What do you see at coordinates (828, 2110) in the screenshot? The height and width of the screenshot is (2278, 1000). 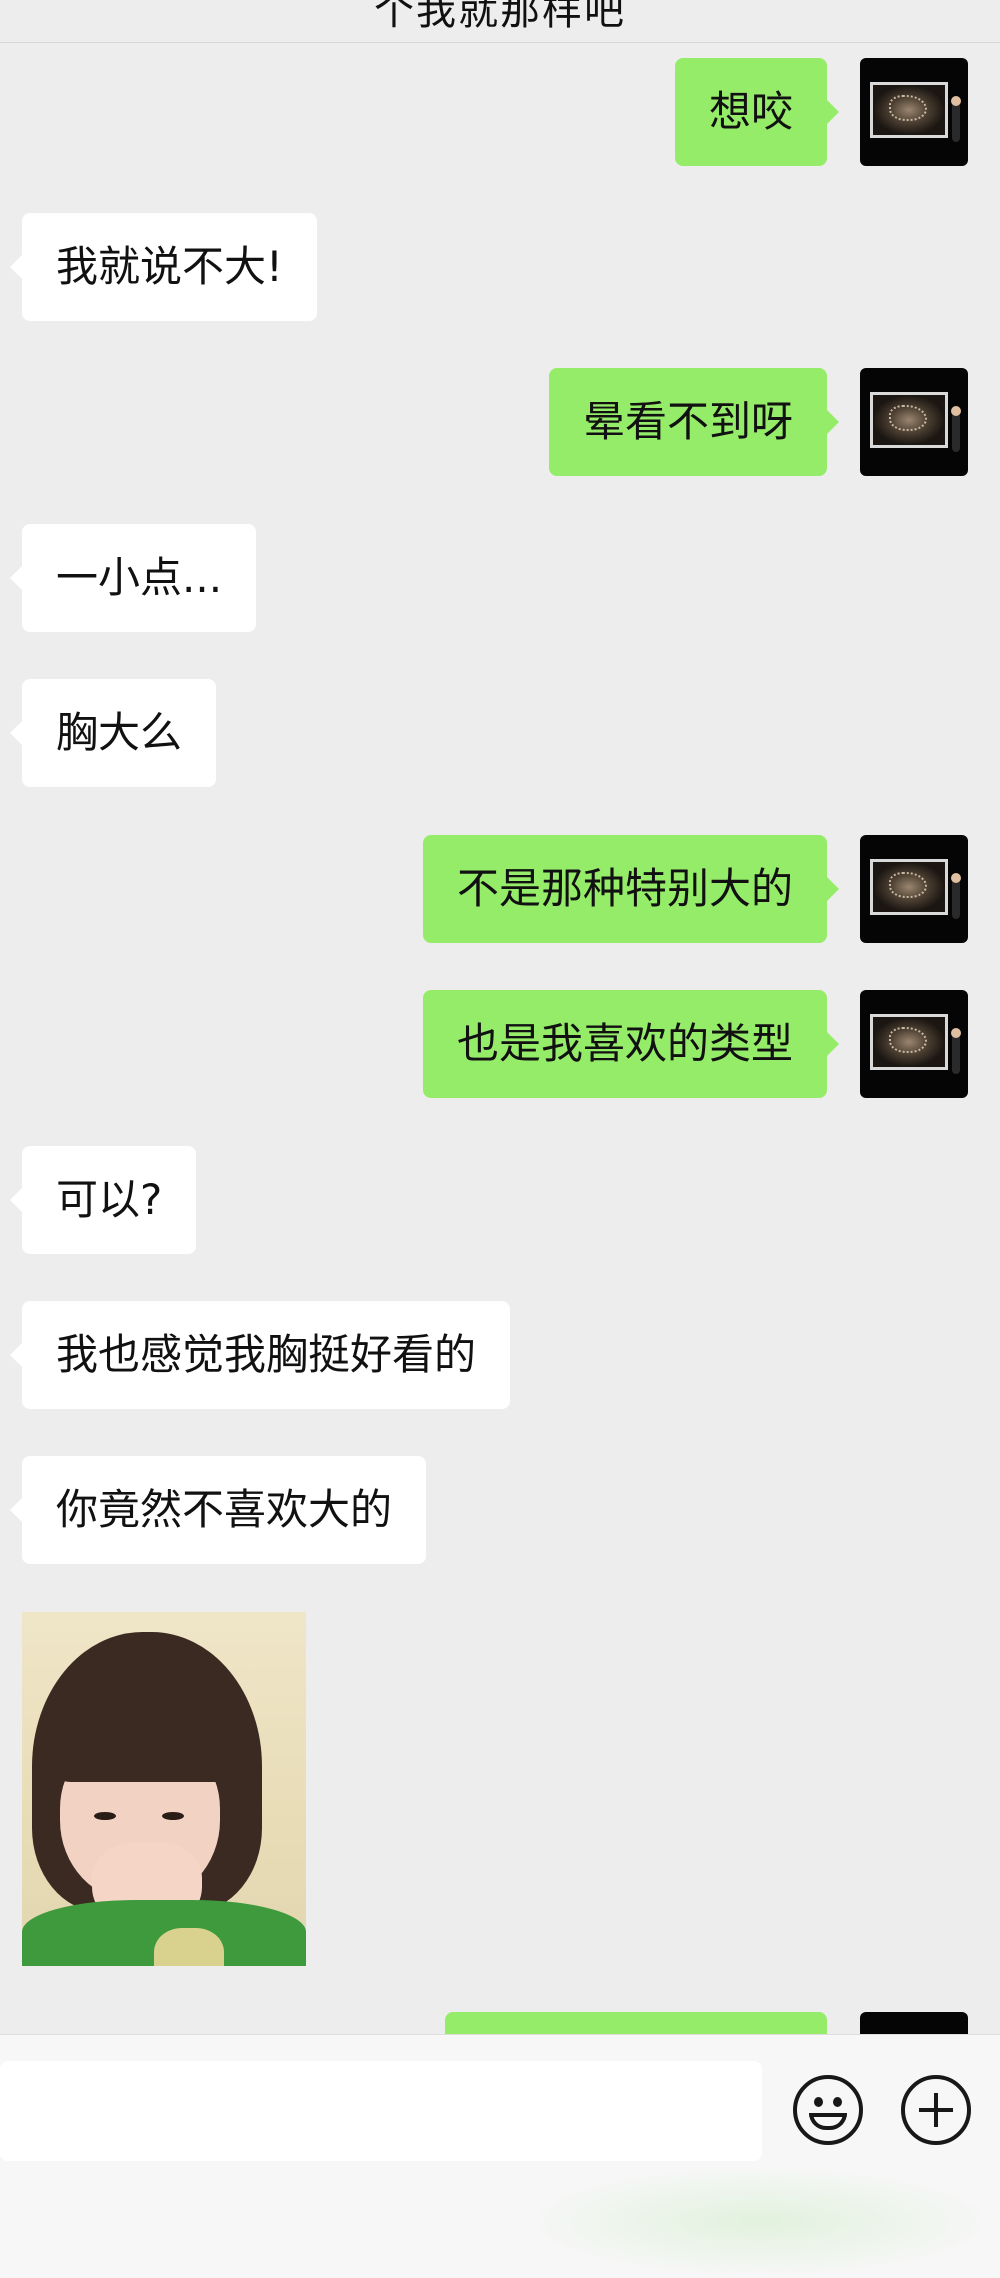 I see `smiley-icon` at bounding box center [828, 2110].